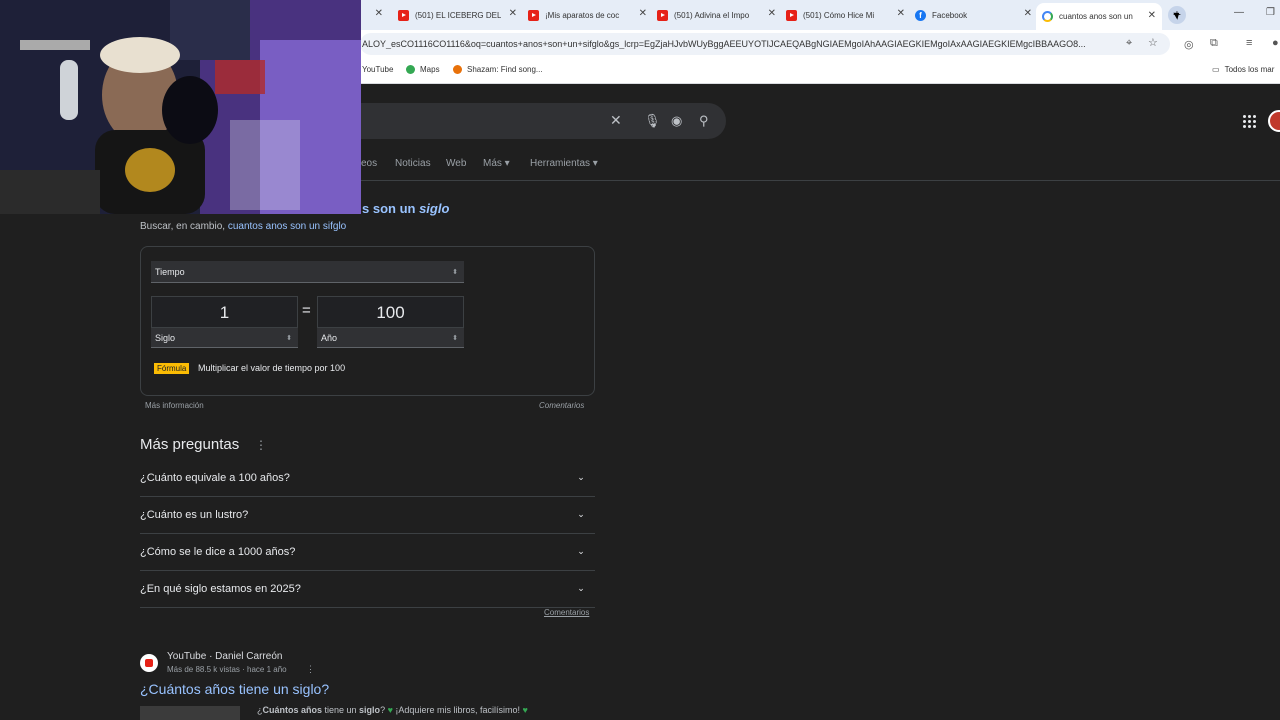 Image resolution: width=1280 pixels, height=720 pixels. Describe the element at coordinates (455, 272) in the screenshot. I see `updown-icon: ⬍` at that location.